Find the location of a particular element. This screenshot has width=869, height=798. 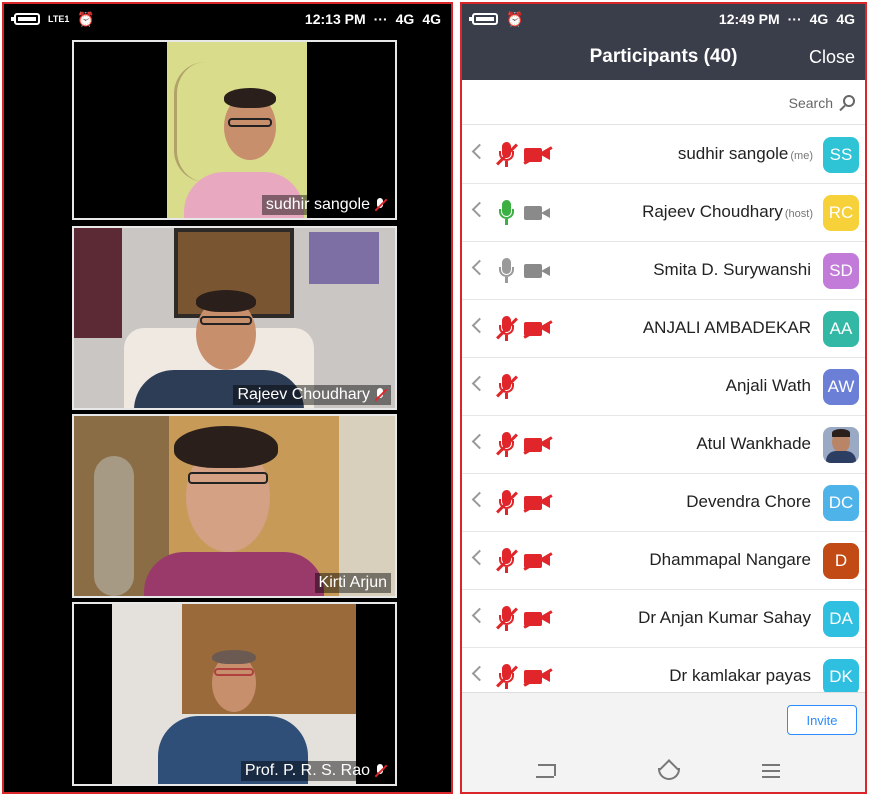

participant-row: DC Devendra Chore is located at coordinates (663, 503).